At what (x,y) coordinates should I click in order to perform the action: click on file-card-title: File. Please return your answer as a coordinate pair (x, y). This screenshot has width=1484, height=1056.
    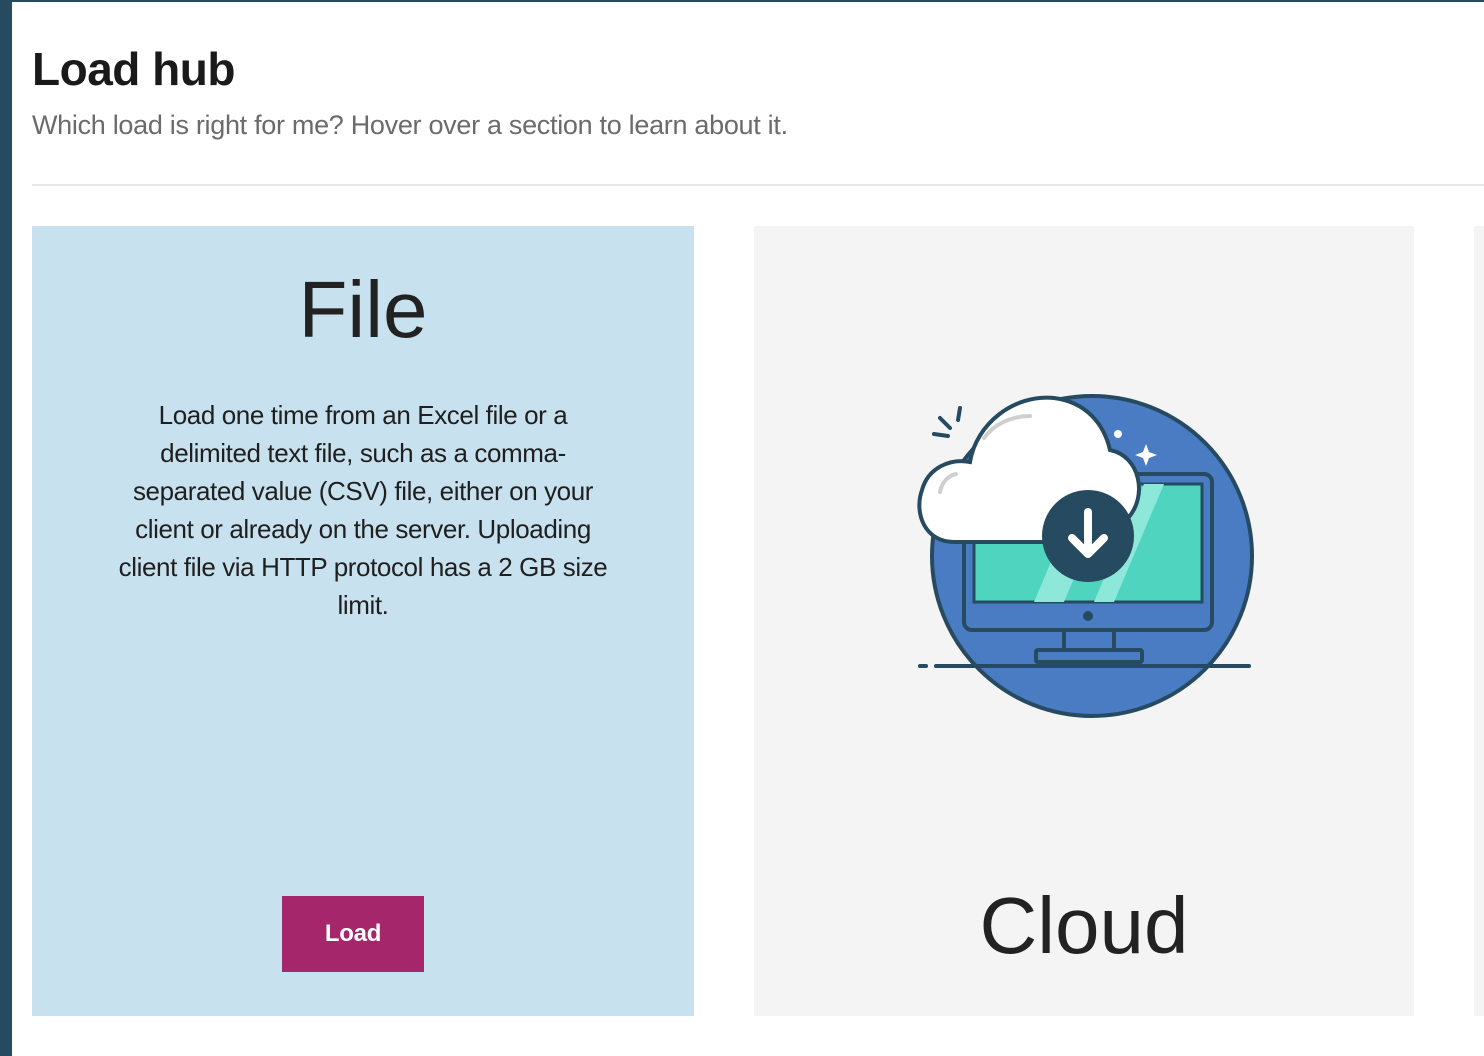
    Looking at the image, I should click on (363, 309).